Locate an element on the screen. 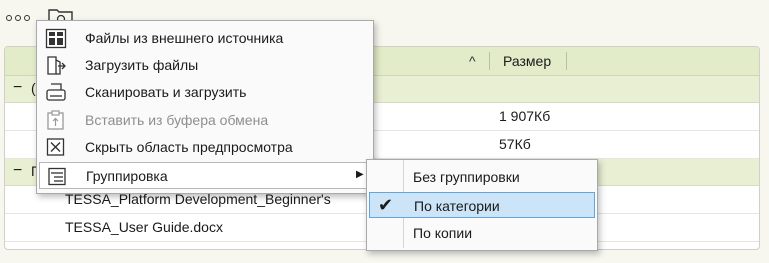 The image size is (769, 263). menu-item-label: Группировка is located at coordinates (127, 176).